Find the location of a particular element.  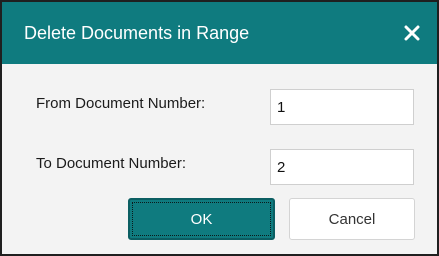

close-icon is located at coordinates (412, 33).